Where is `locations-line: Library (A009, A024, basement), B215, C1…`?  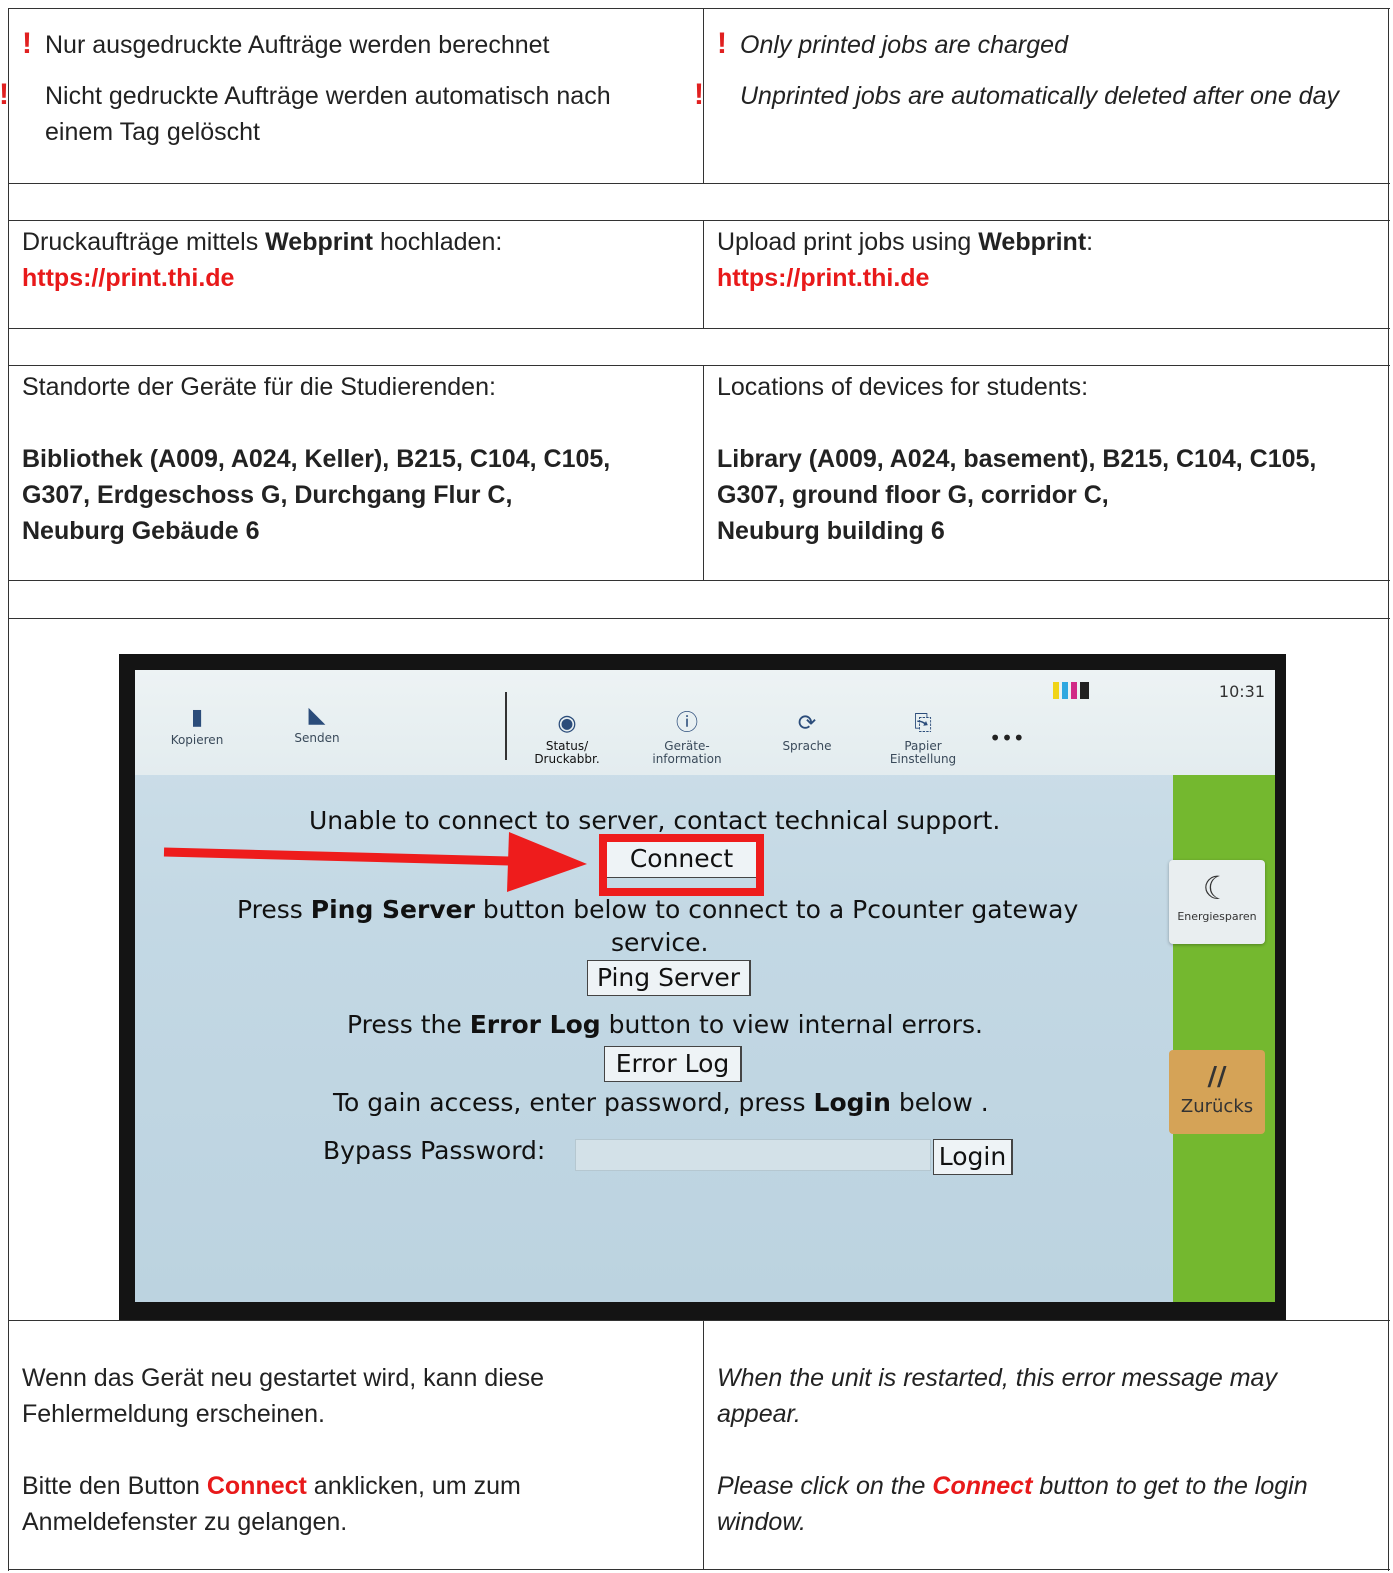 locations-line: Library (A009, A024, basement), B215, C1… is located at coordinates (1017, 459).